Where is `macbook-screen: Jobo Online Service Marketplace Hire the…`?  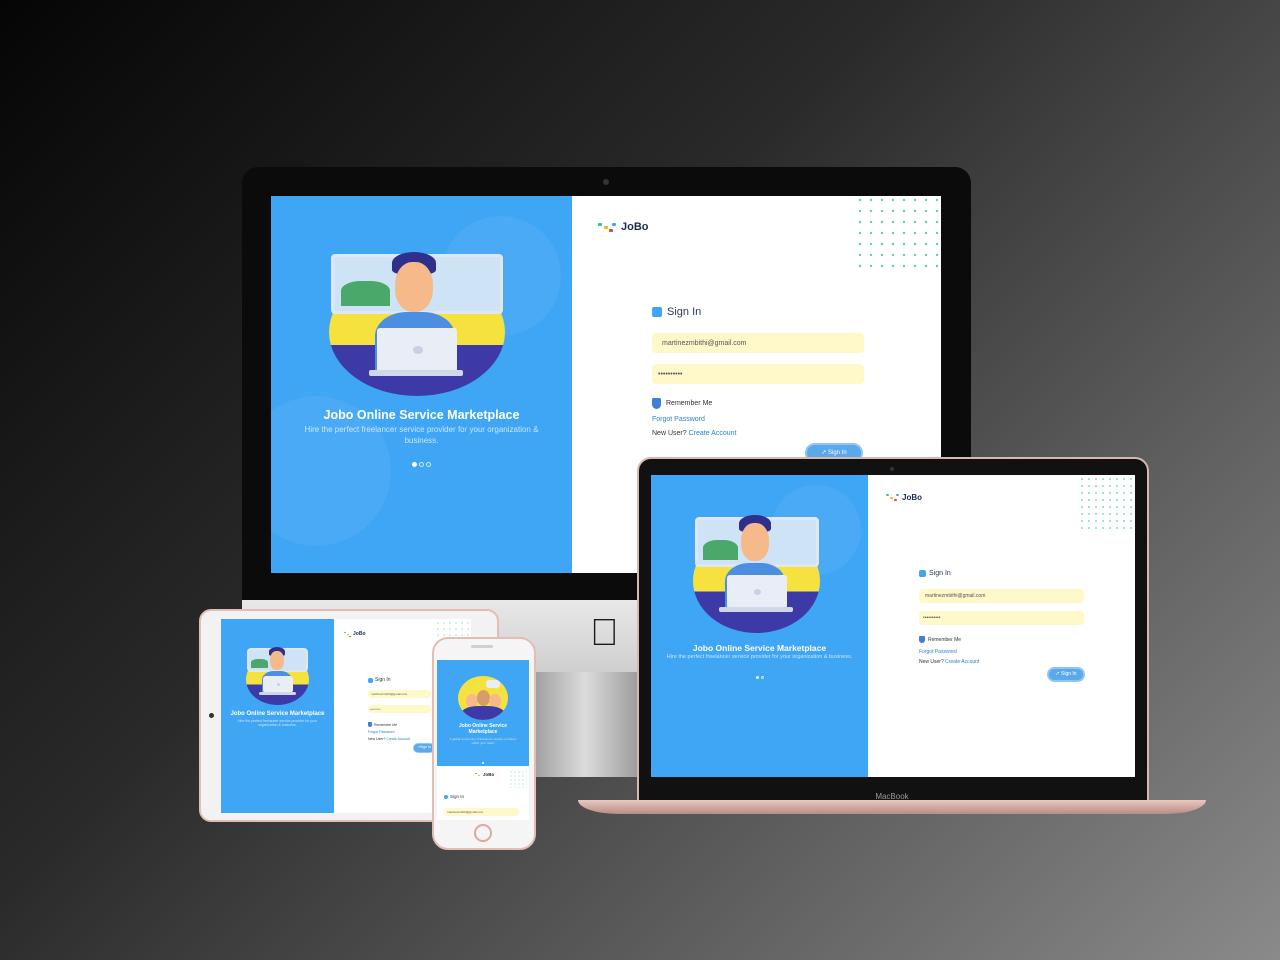
macbook-screen: Jobo Online Service Marketplace Hire the… is located at coordinates (893, 626).